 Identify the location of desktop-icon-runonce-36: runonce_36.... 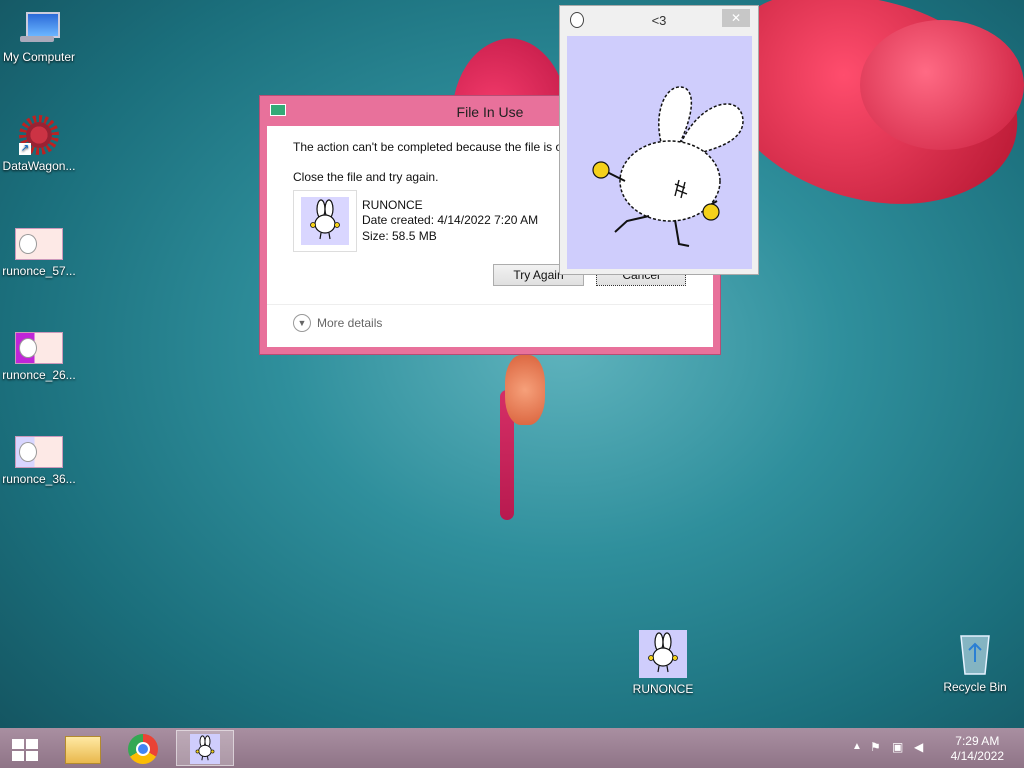
(40, 461).